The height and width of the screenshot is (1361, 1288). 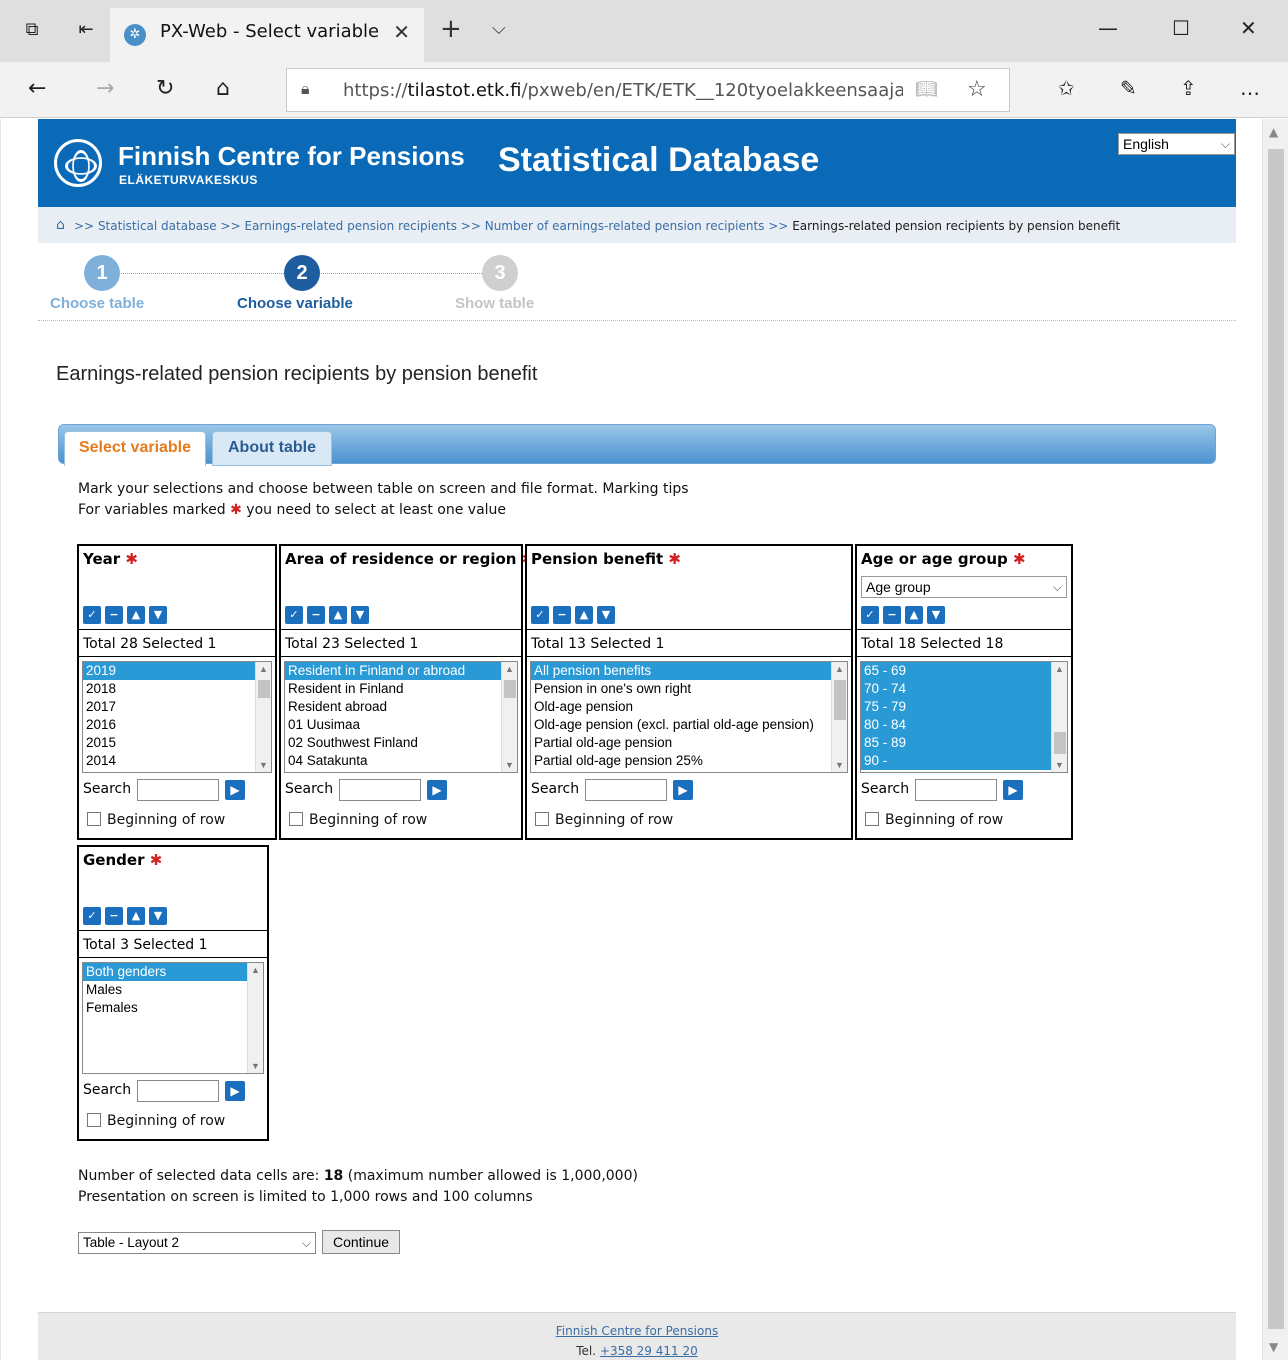 What do you see at coordinates (964, 761) in the screenshot?
I see `list-item: 90 -` at bounding box center [964, 761].